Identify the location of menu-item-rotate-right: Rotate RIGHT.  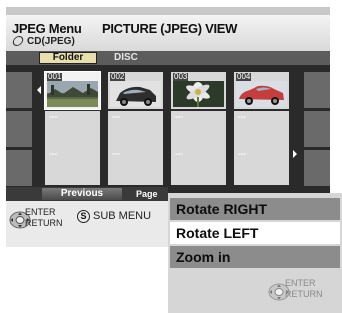
(255, 209).